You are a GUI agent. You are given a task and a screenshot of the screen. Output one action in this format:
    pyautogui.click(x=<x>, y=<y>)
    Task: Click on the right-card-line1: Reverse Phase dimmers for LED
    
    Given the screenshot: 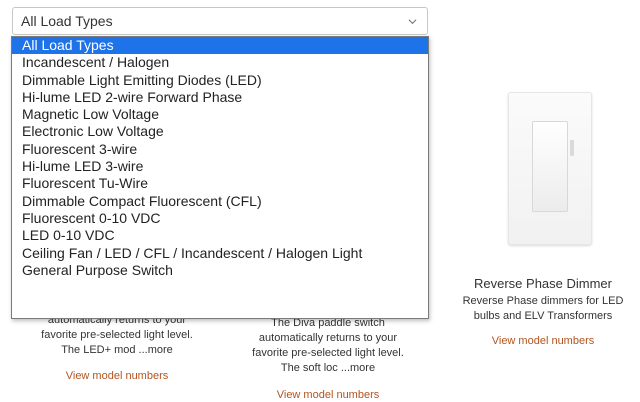 What is the action you would take?
    pyautogui.click(x=543, y=301)
    